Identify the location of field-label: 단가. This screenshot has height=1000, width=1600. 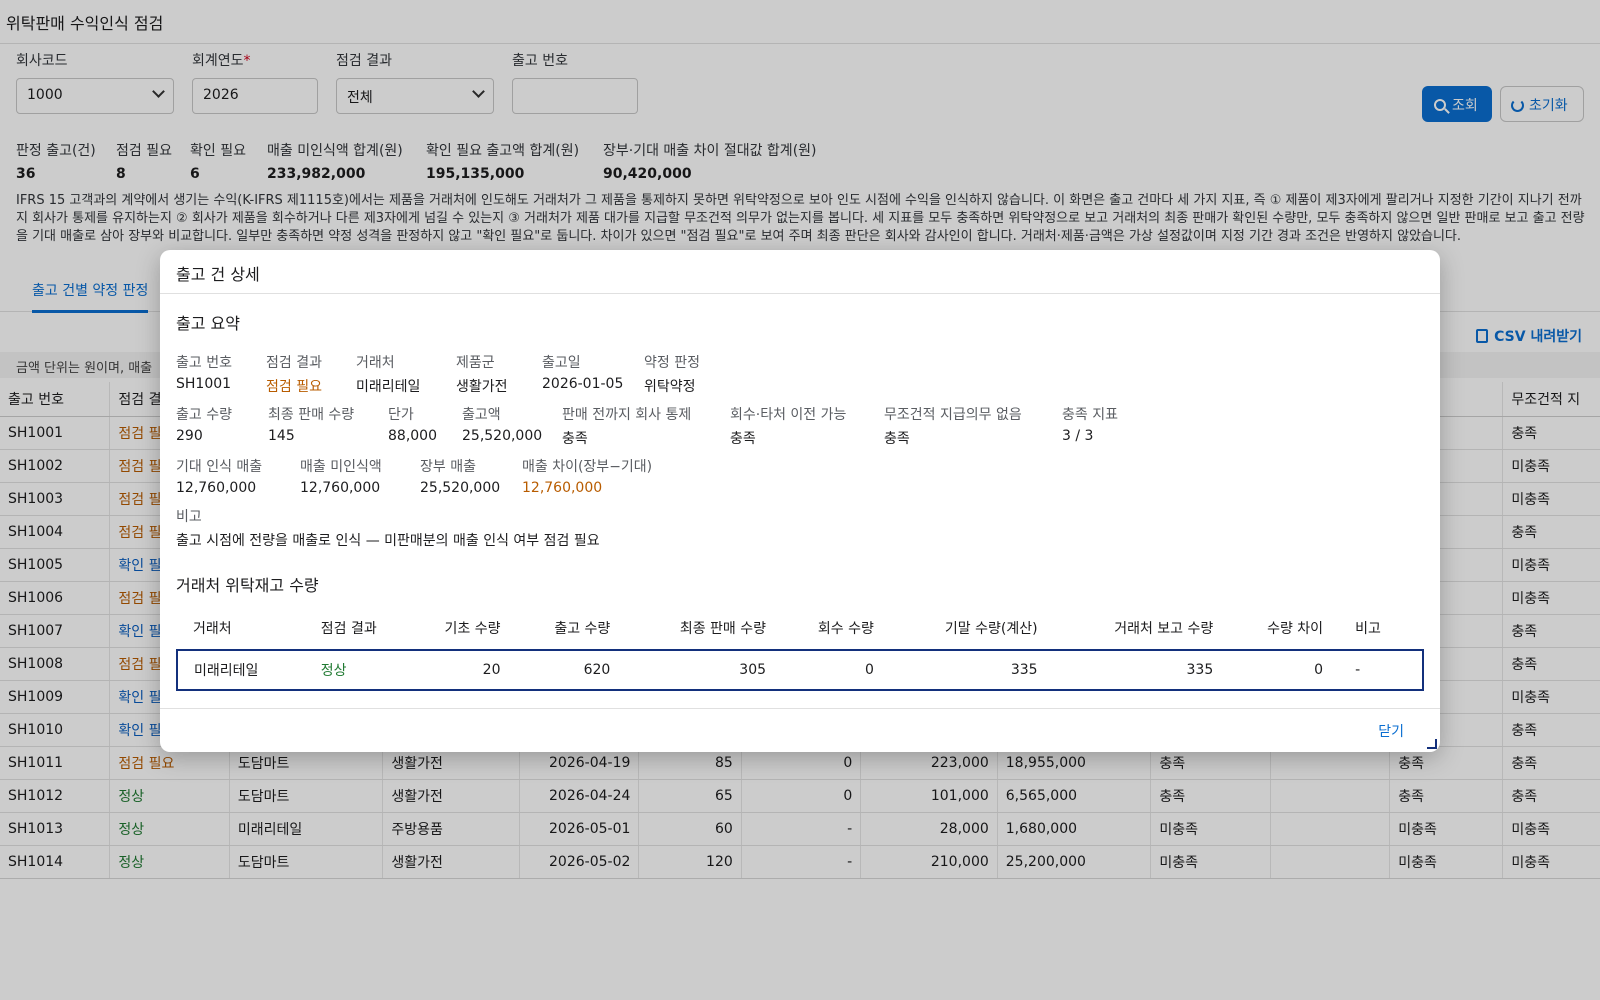
(401, 415).